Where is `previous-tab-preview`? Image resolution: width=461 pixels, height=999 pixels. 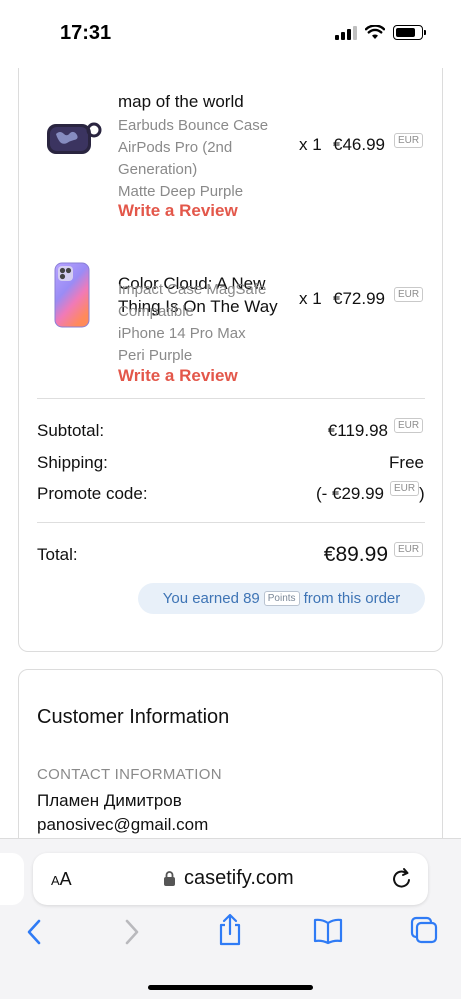
previous-tab-preview is located at coordinates (12, 879).